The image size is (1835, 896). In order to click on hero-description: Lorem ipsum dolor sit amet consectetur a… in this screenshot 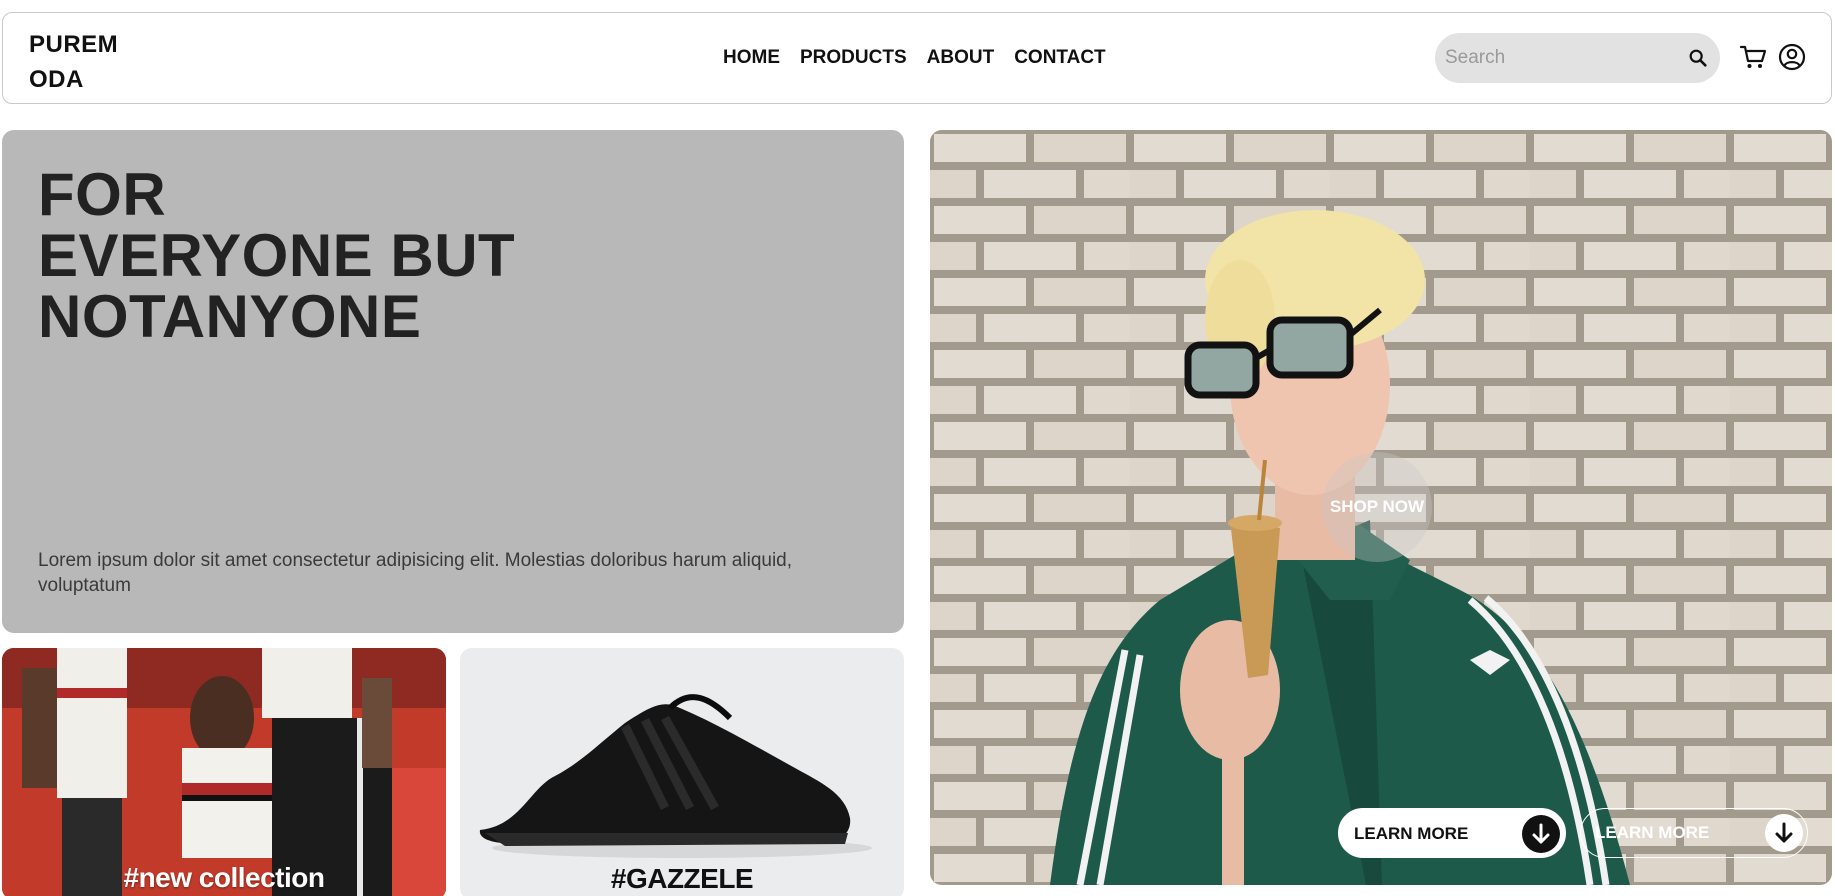, I will do `click(415, 573)`.